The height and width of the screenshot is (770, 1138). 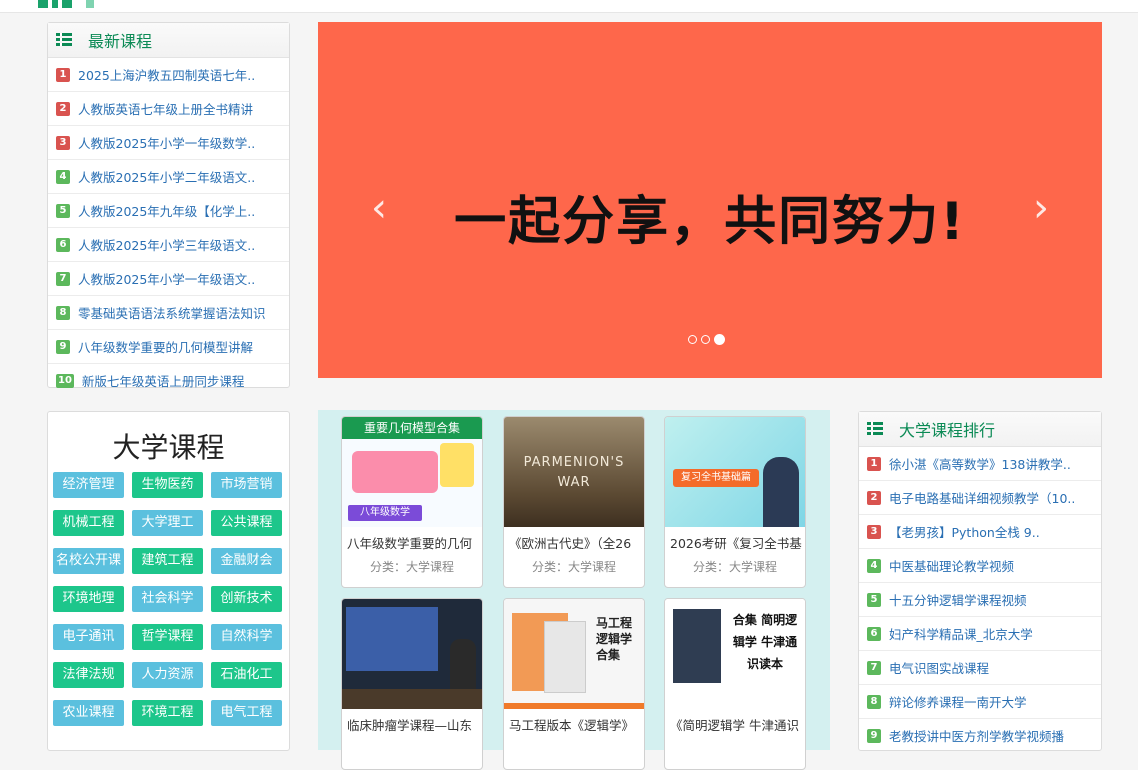 I want to click on course-link: 八年级数学重要的几何模型讲解, so click(x=165, y=346).